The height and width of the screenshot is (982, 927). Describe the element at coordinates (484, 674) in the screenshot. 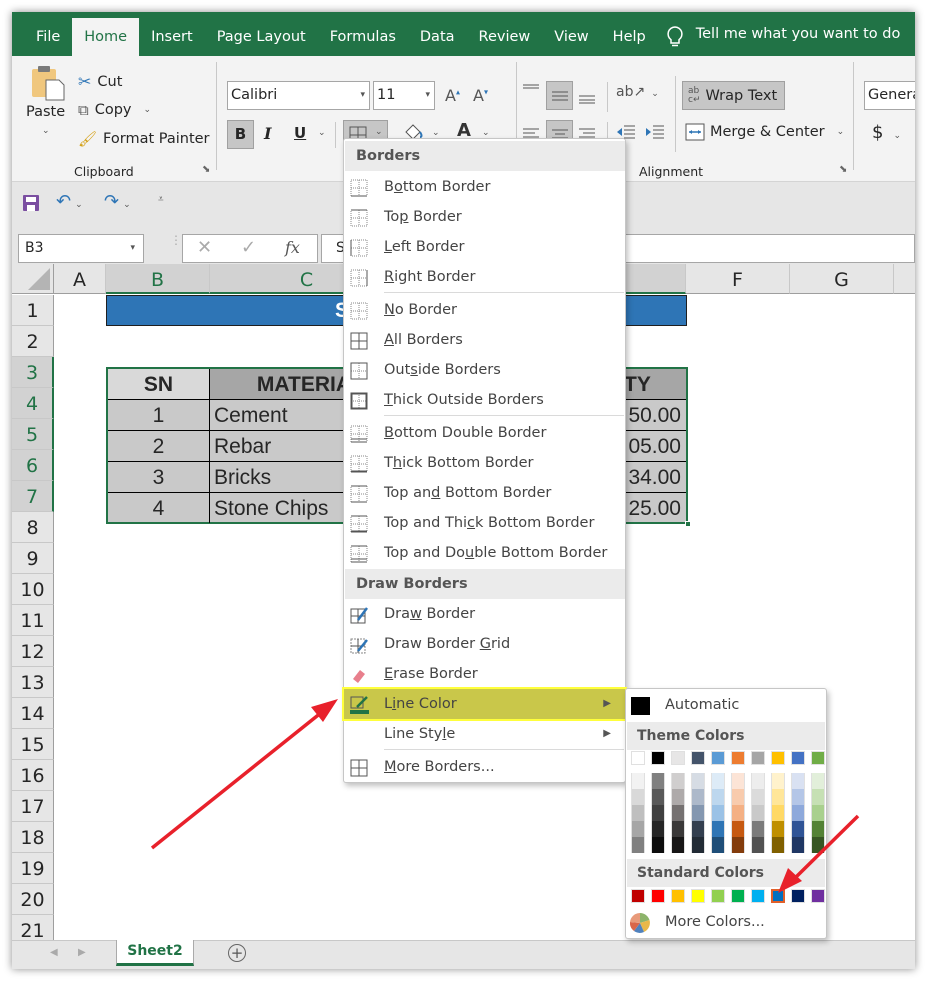

I see `menu-item-erase-border: Erase Border` at that location.